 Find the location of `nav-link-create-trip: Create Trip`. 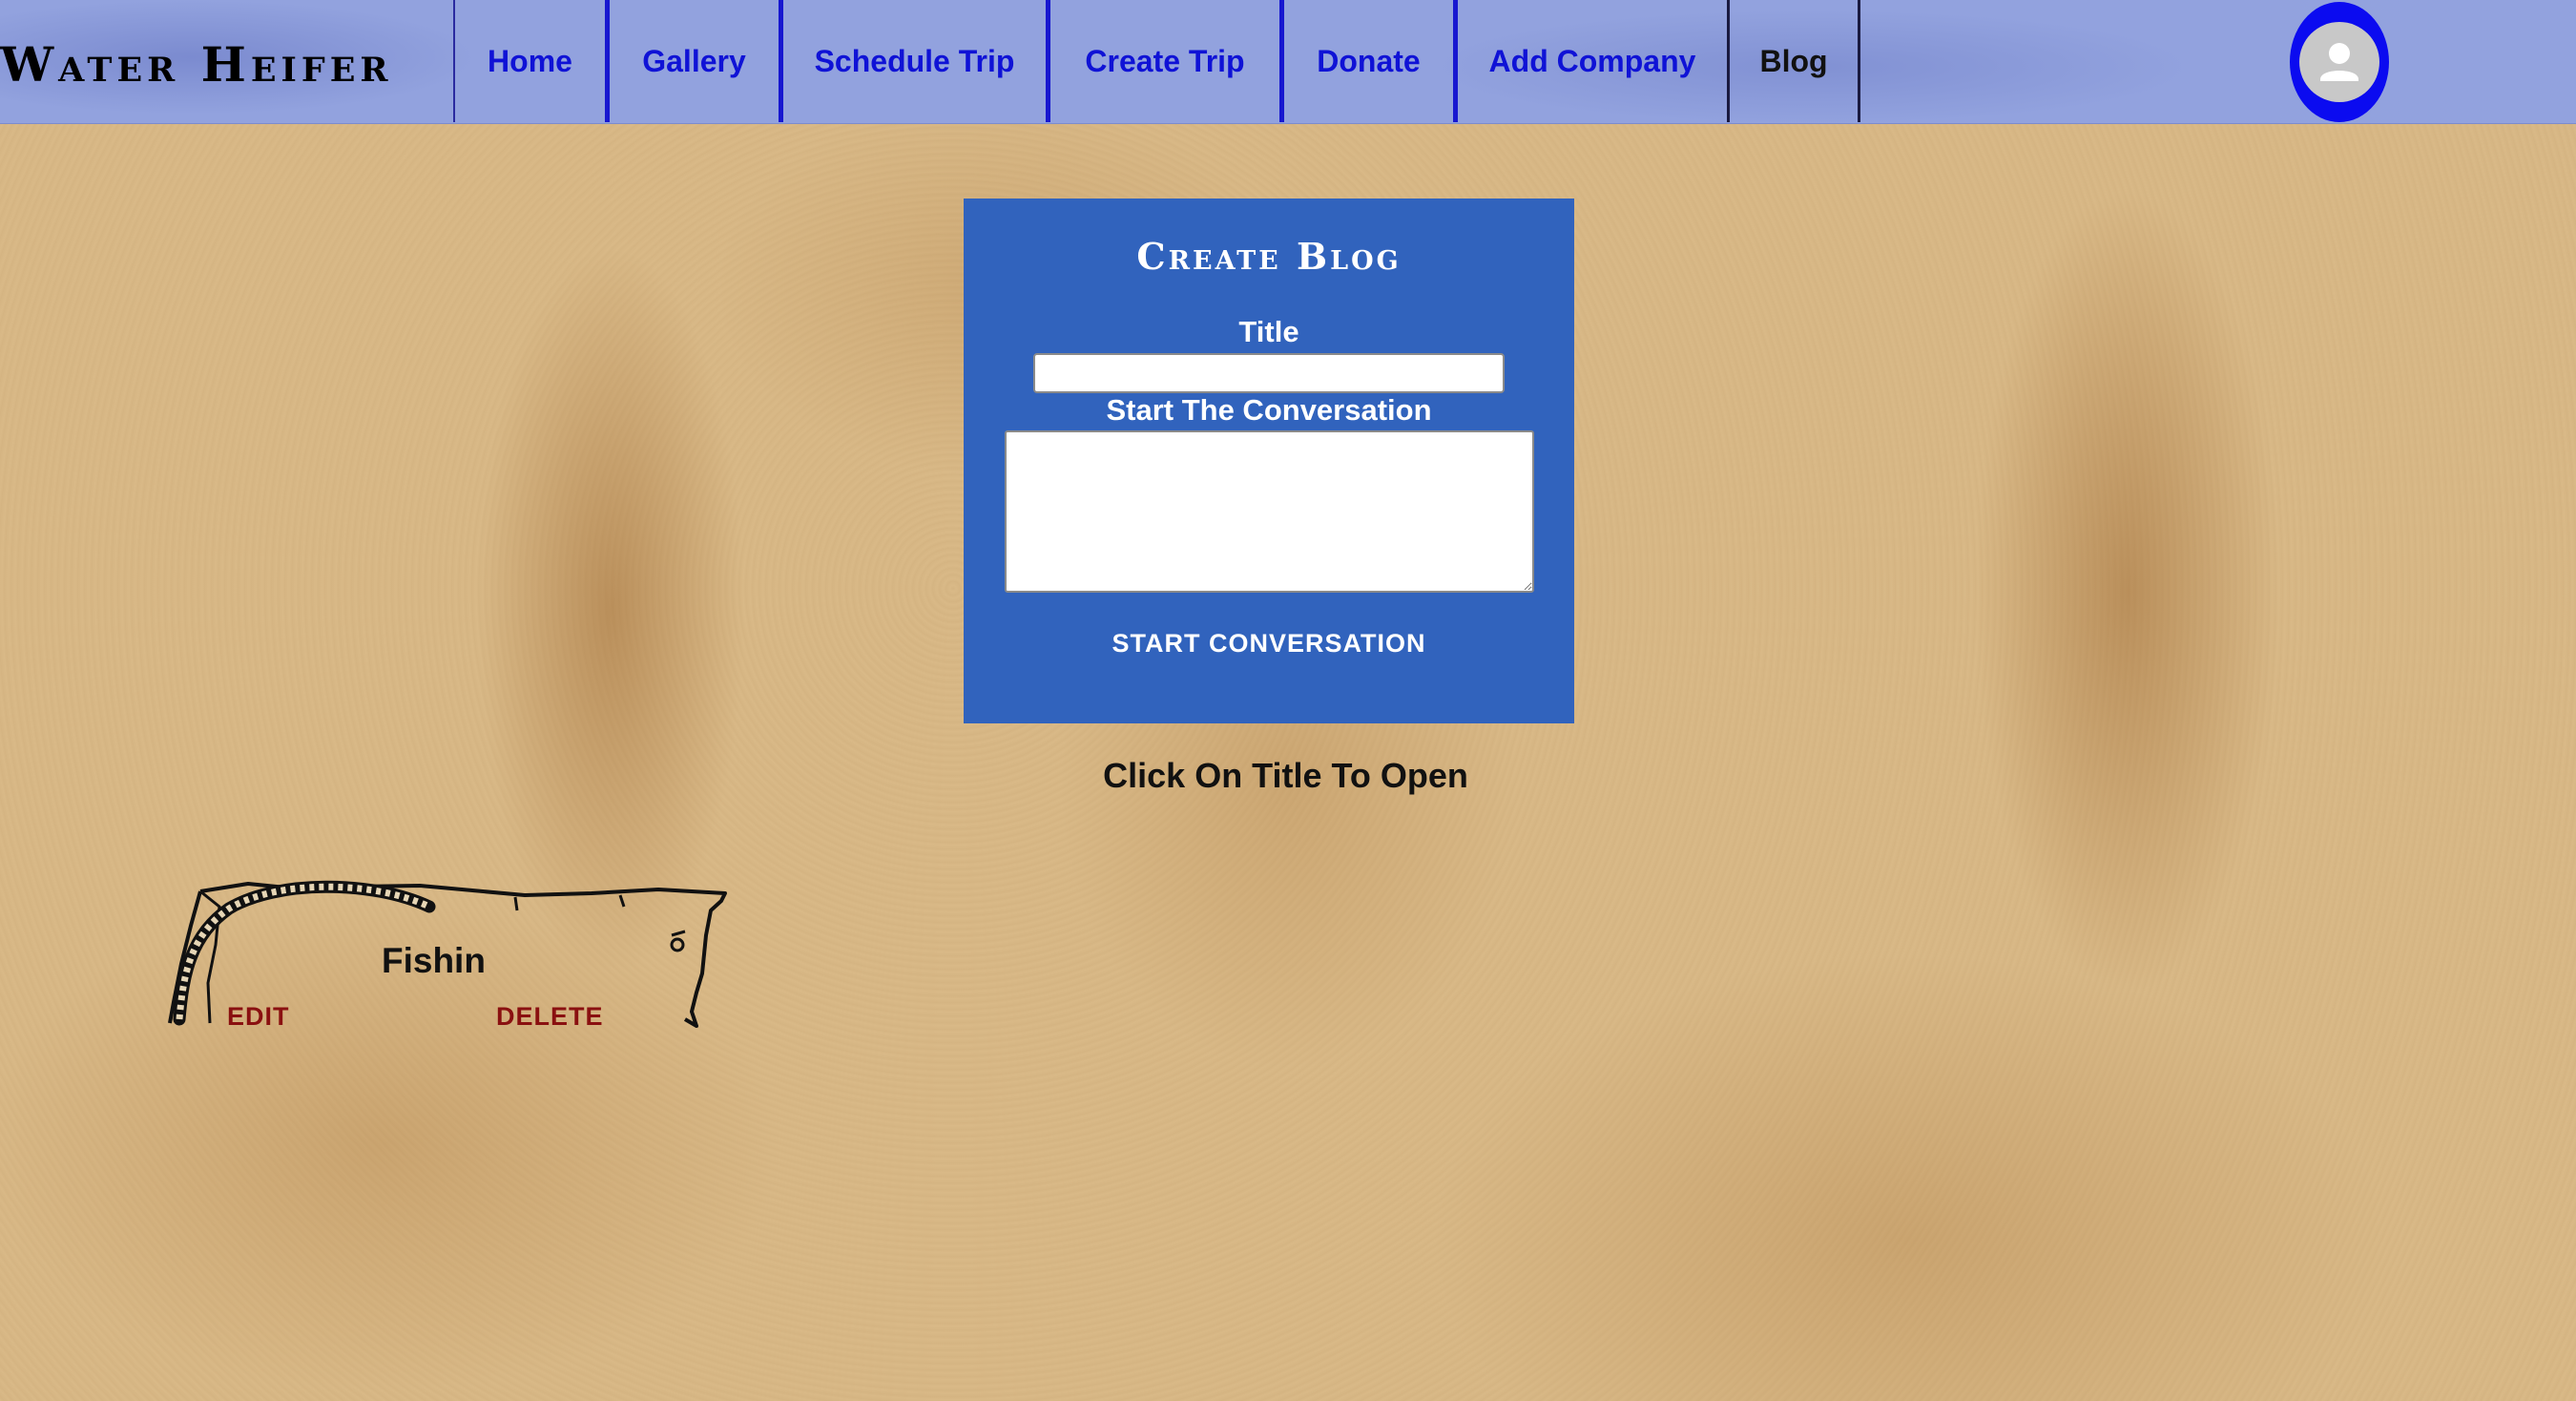

nav-link-create-trip: Create Trip is located at coordinates (1164, 61).